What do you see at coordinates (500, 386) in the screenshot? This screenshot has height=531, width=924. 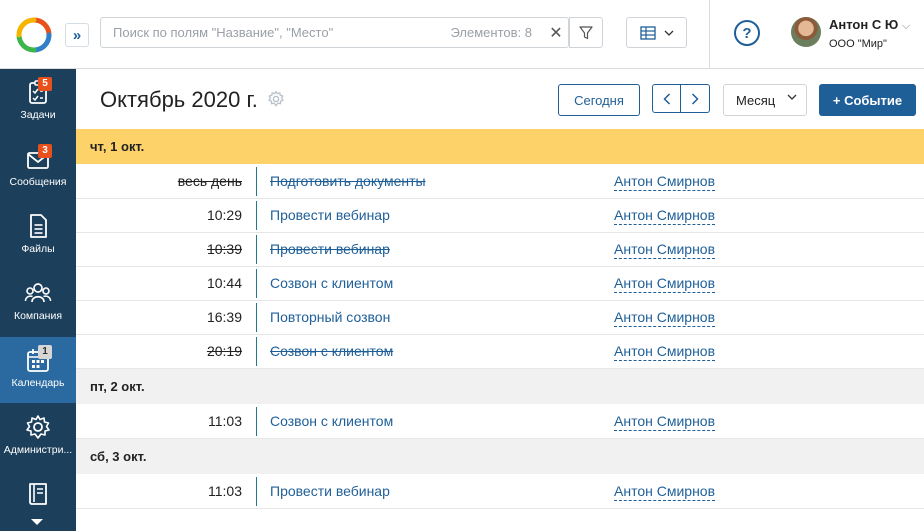 I see `day-header: пт, 2 окт.` at bounding box center [500, 386].